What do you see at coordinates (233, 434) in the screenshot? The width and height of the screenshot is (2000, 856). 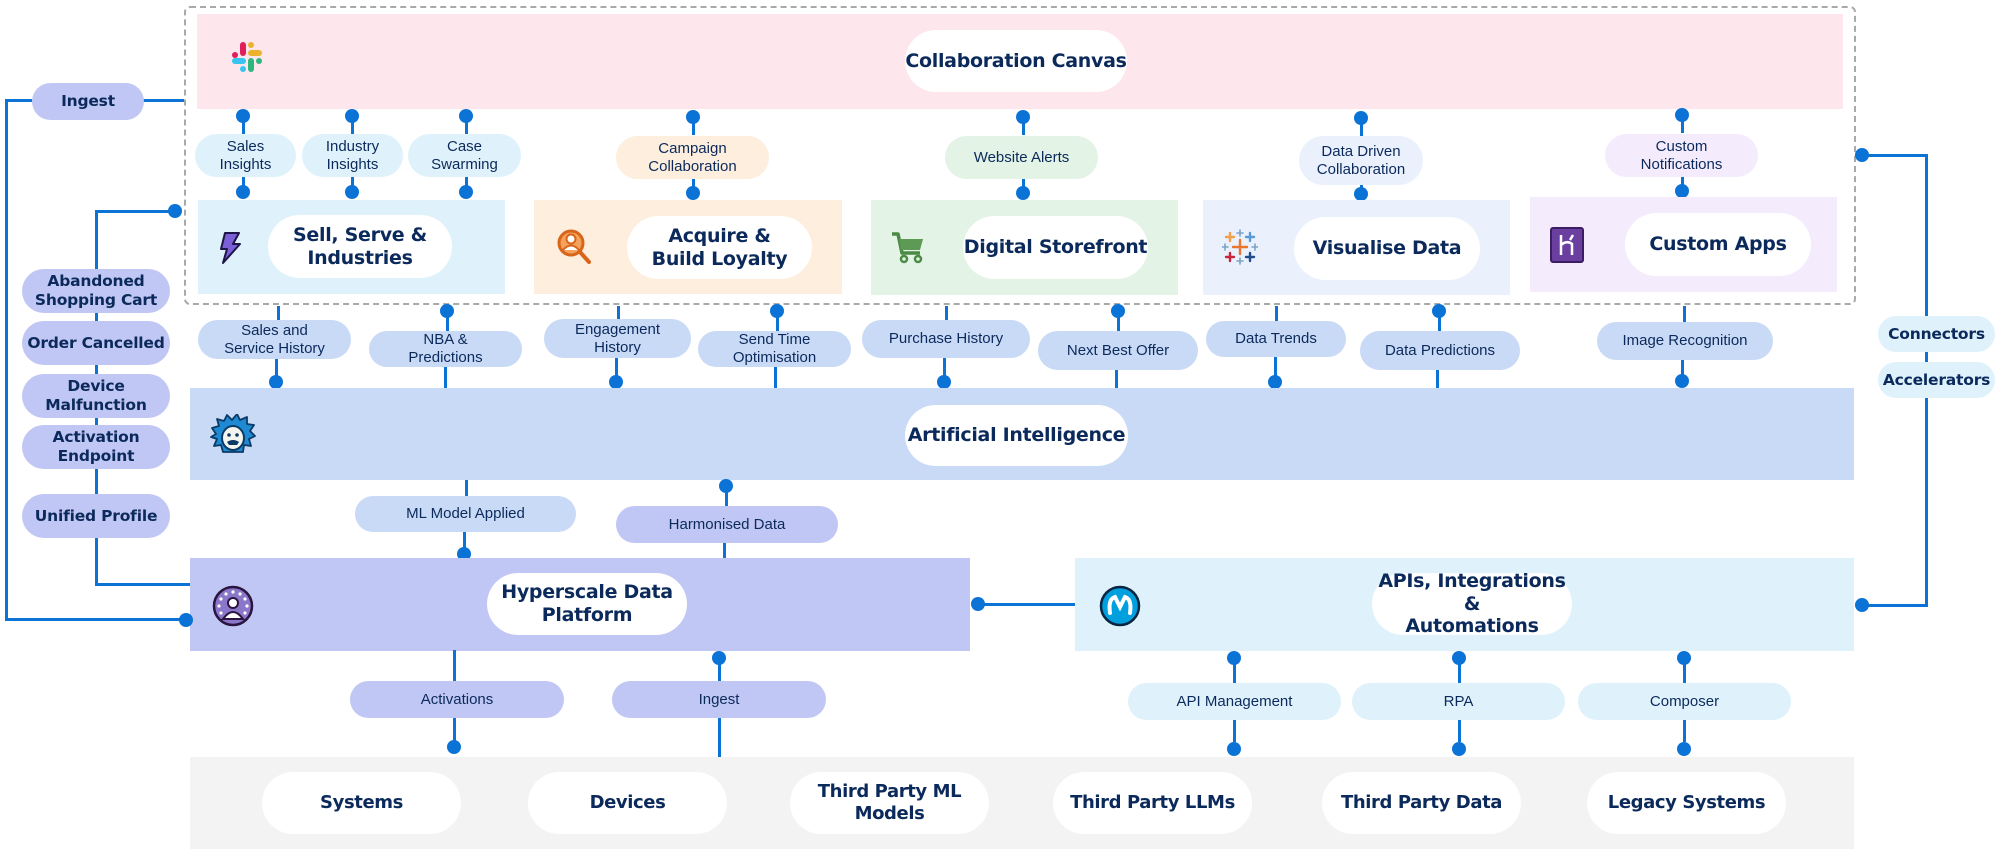 I see `einstein-icon` at bounding box center [233, 434].